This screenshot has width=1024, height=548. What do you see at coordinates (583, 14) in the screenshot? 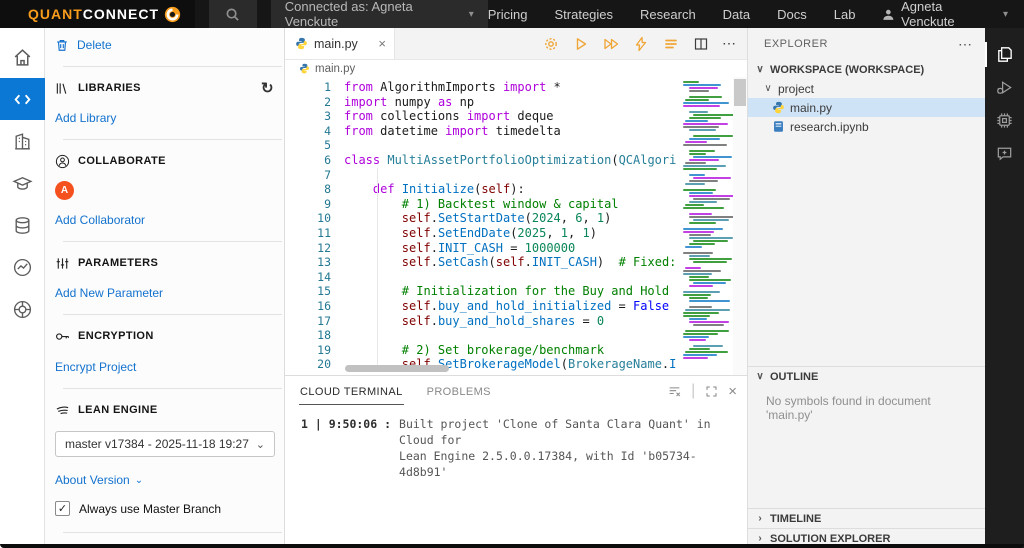
I see `nav-link-strategies: Strategies` at bounding box center [583, 14].